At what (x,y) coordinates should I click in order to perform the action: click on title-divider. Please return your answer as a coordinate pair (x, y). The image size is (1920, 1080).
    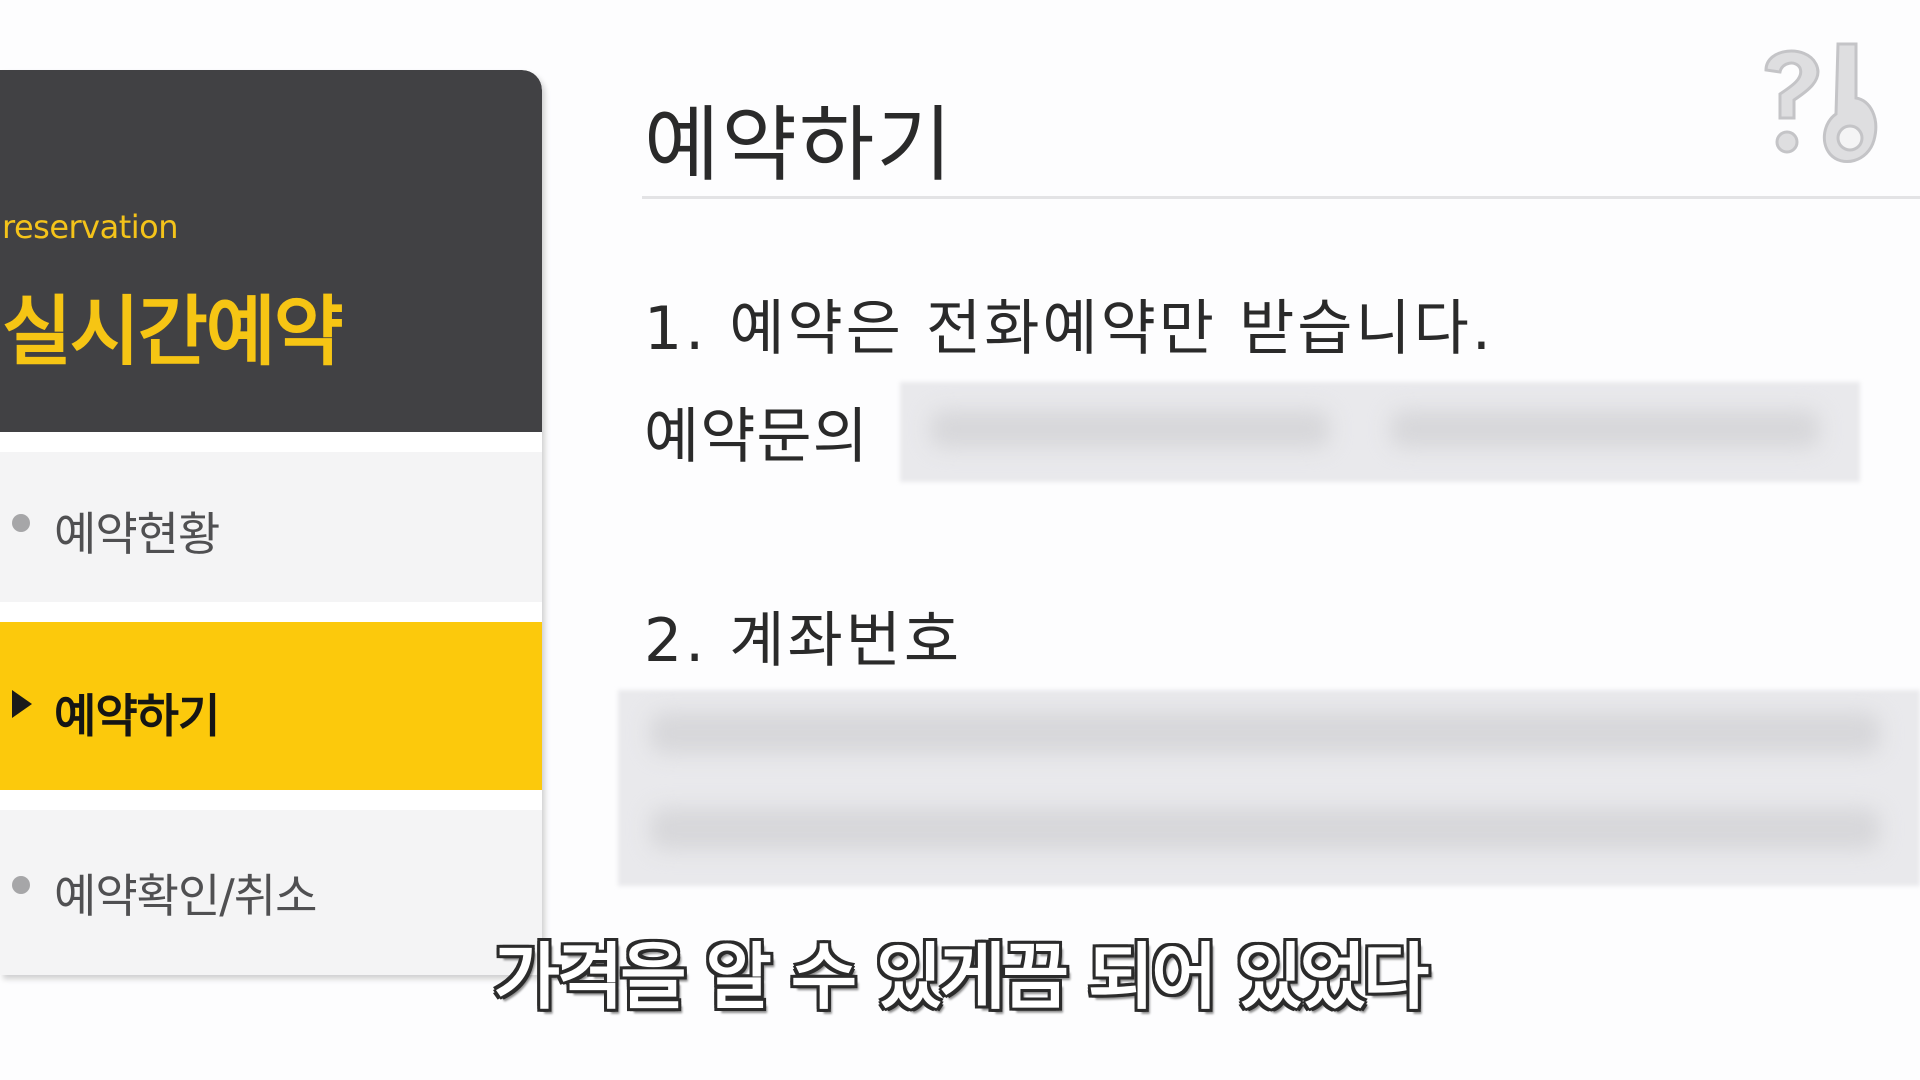
    Looking at the image, I should click on (1281, 197).